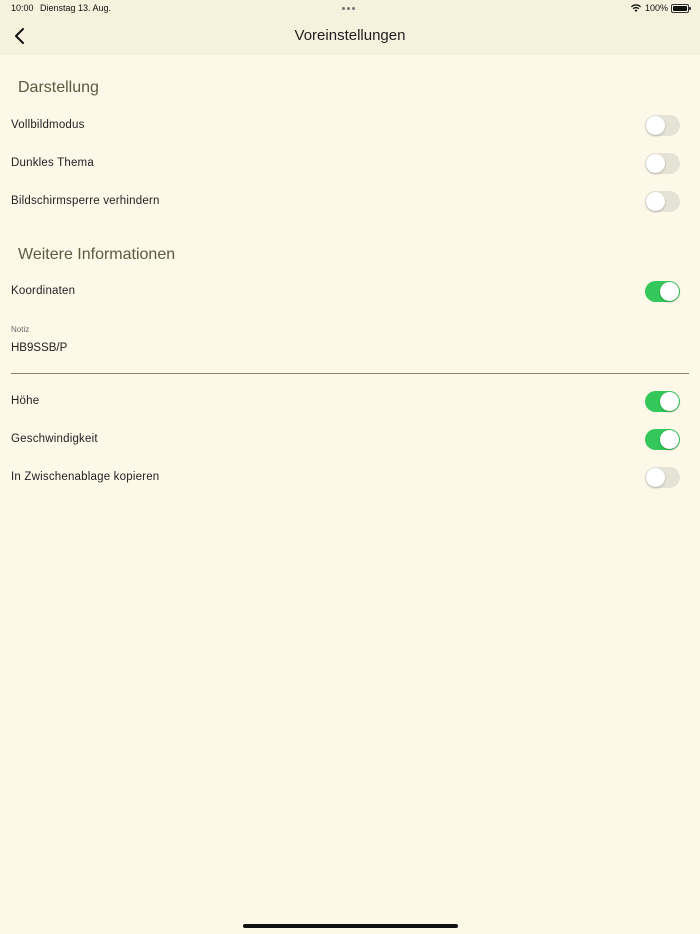 The width and height of the screenshot is (700, 934). I want to click on setting-label: Dunkles Thema, so click(52, 163).